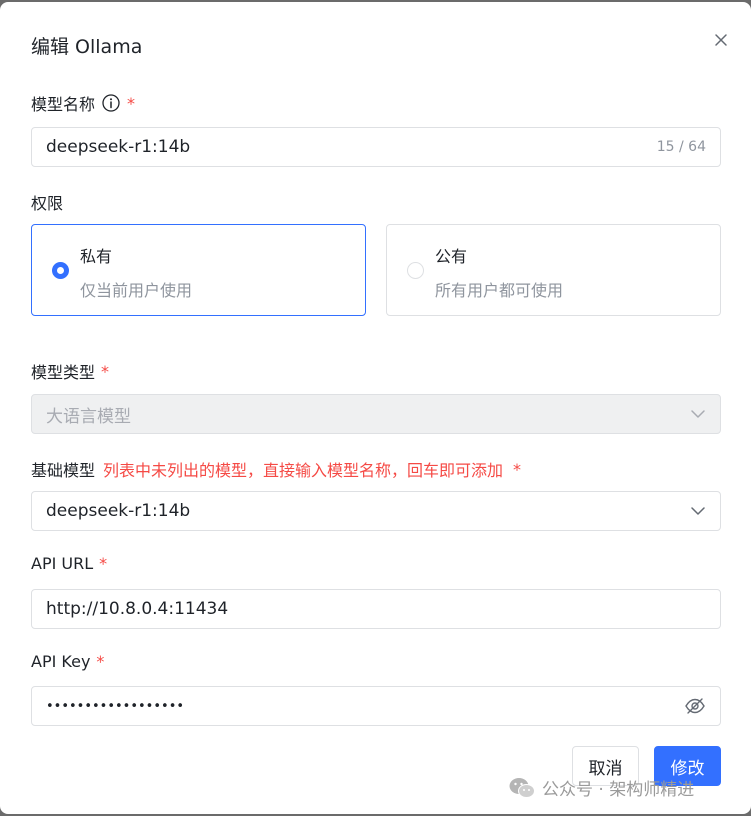 The width and height of the screenshot is (751, 816). I want to click on permission-option-private: 私有 仅当前用户使用, so click(198, 270).